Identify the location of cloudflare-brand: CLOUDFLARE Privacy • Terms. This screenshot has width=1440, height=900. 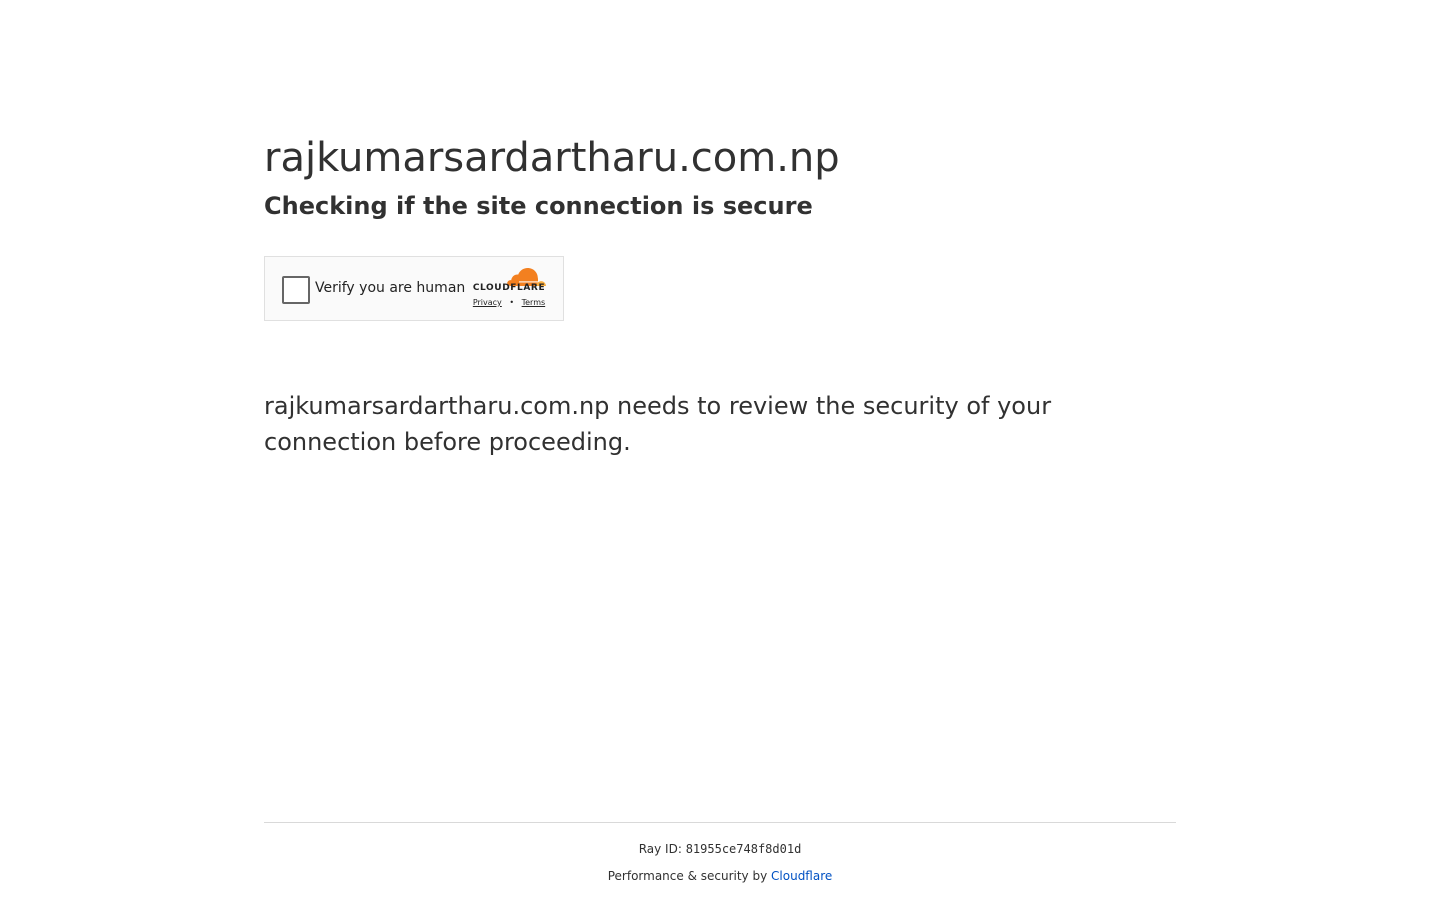
(509, 291).